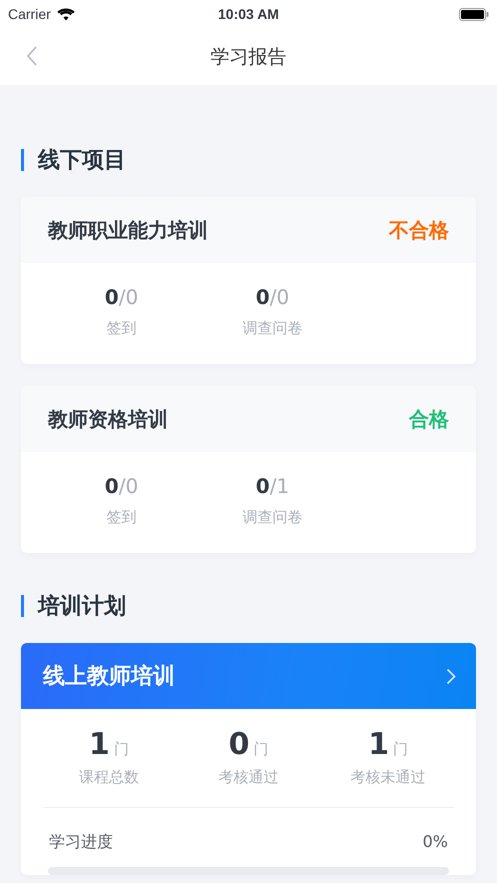 Image resolution: width=497 pixels, height=883 pixels. What do you see at coordinates (108, 777) in the screenshot?
I see `stat-label: 课程总数` at bounding box center [108, 777].